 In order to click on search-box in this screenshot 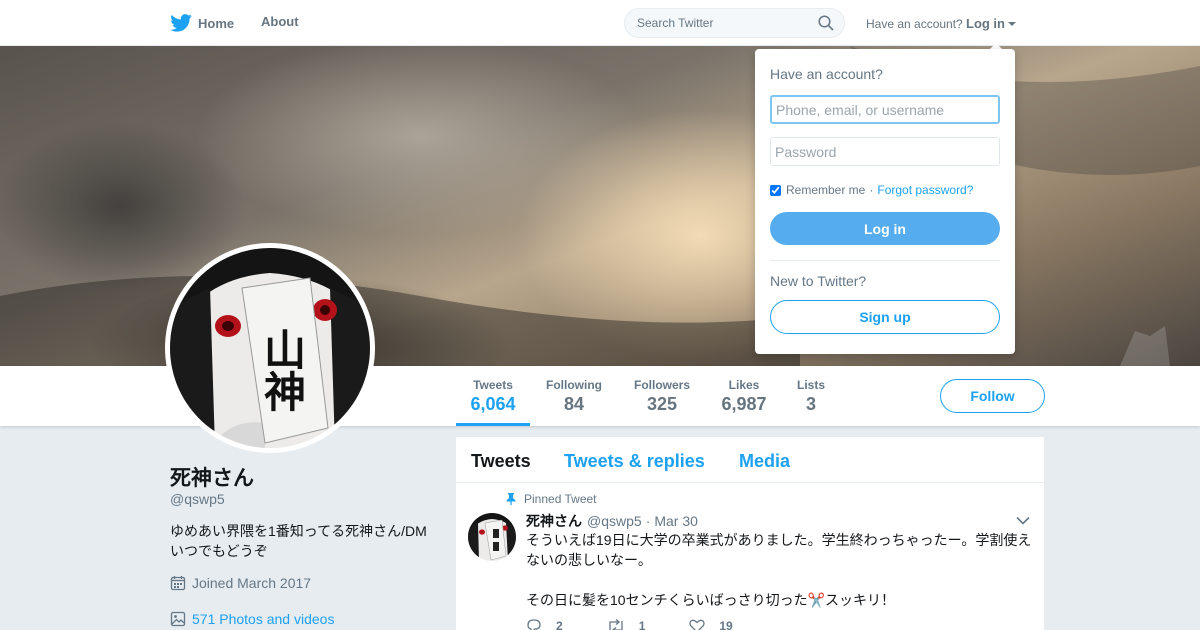, I will do `click(734, 23)`.